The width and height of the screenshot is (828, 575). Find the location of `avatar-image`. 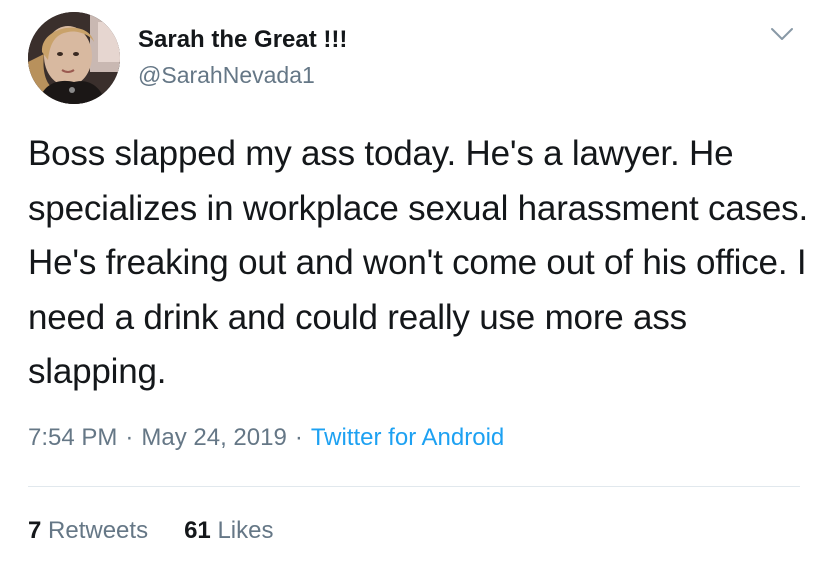

avatar-image is located at coordinates (74, 58).